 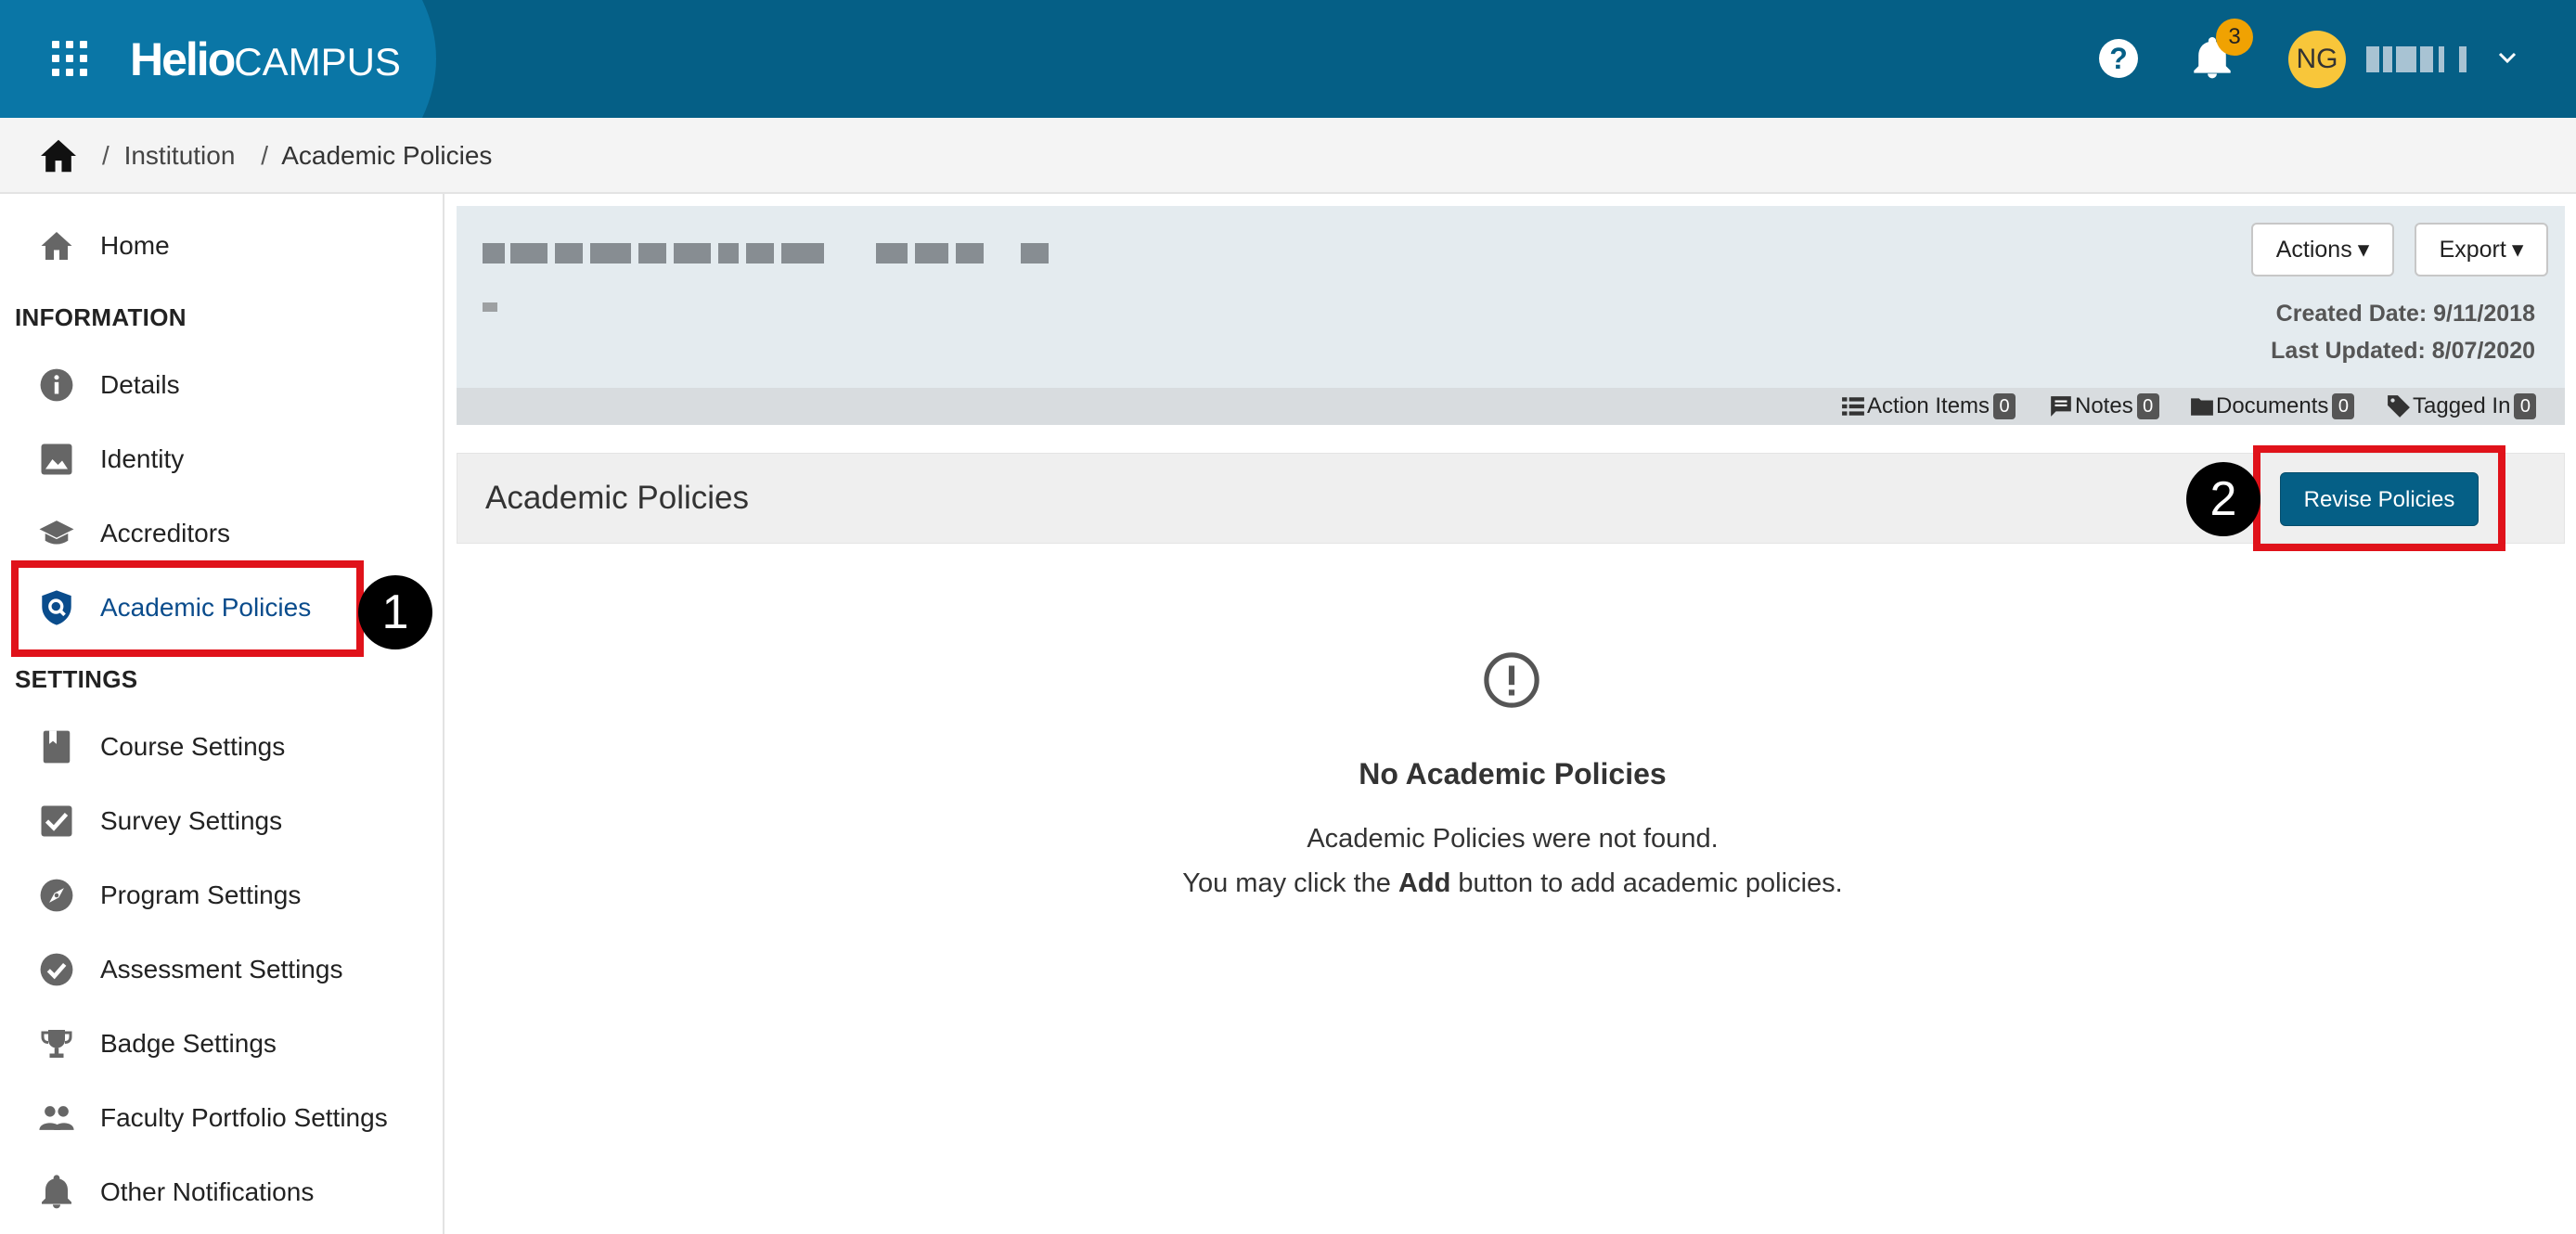 I want to click on created-date: Created Date: 9/11/2018, so click(x=2405, y=314).